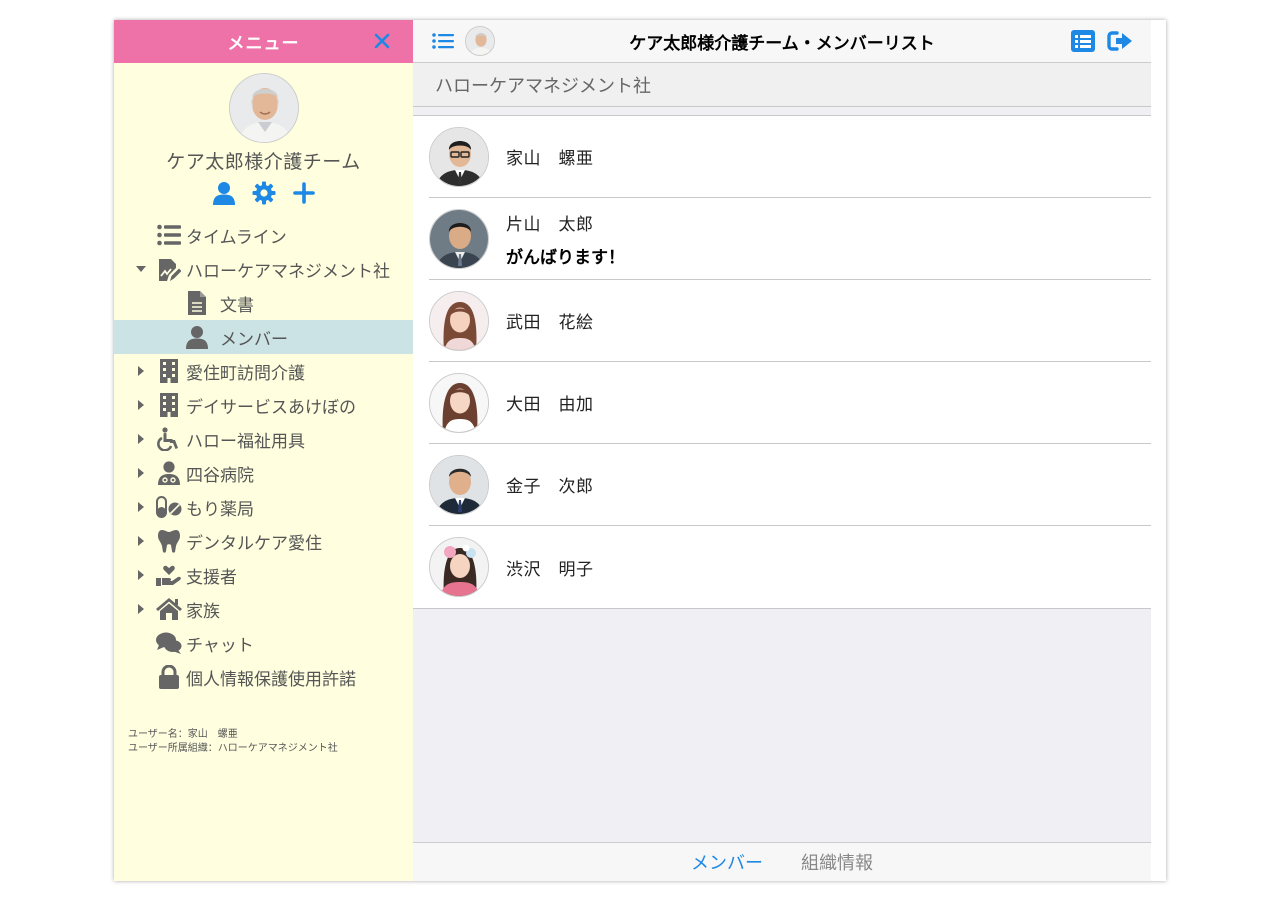 The height and width of the screenshot is (901, 1280). I want to click on team-actions, so click(263, 193).